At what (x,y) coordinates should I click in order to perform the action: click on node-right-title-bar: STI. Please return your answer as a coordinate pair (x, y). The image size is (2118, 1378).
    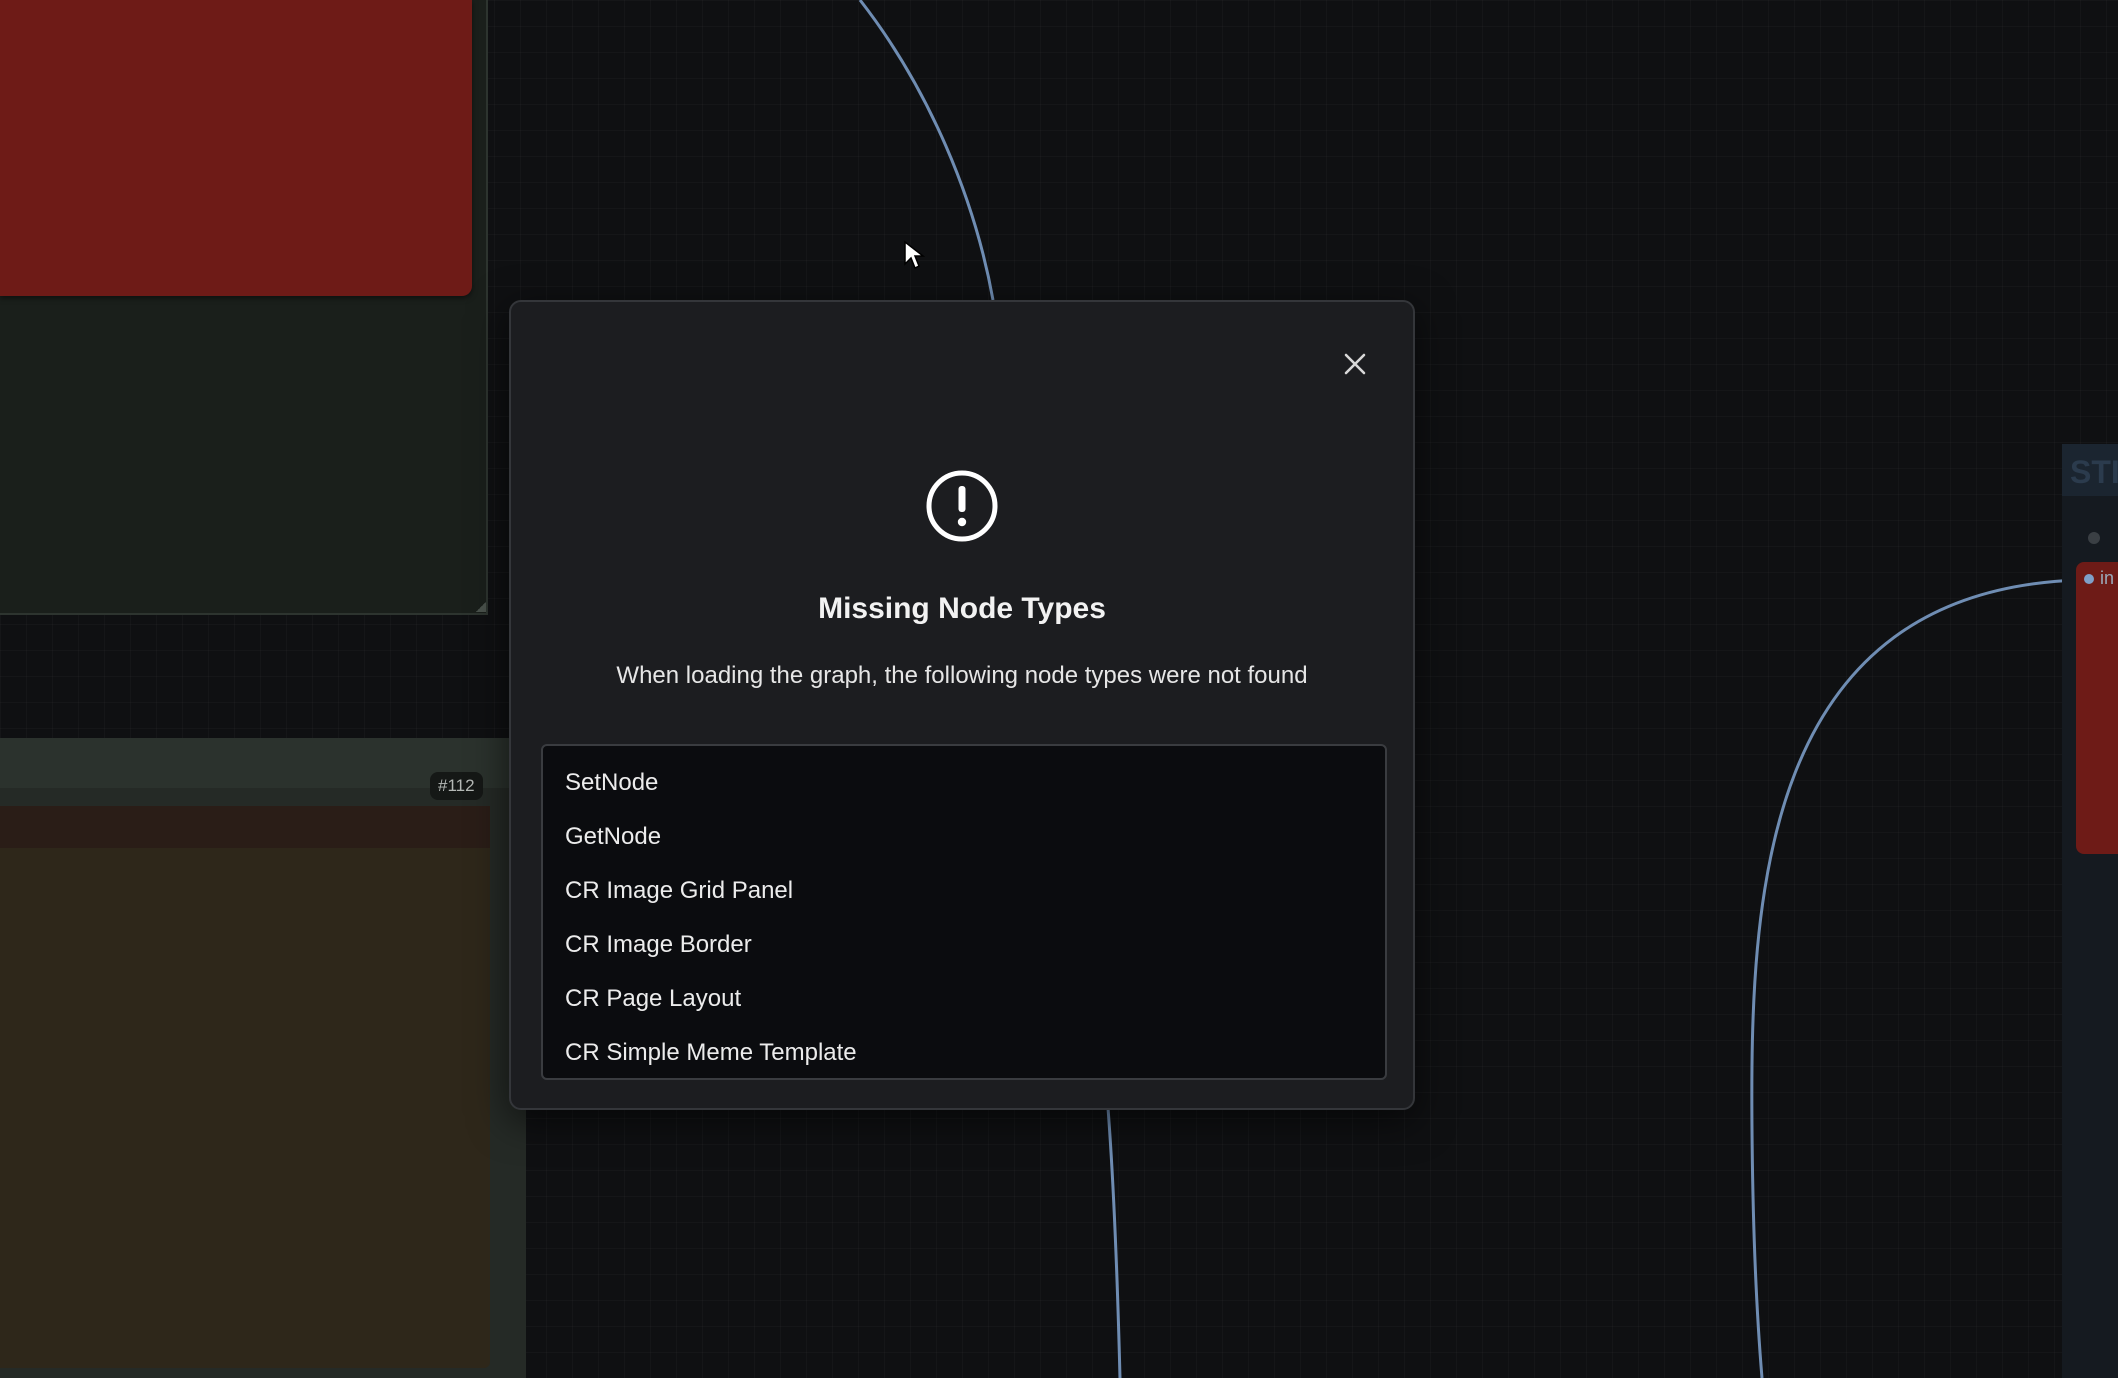
    Looking at the image, I should click on (2090, 470).